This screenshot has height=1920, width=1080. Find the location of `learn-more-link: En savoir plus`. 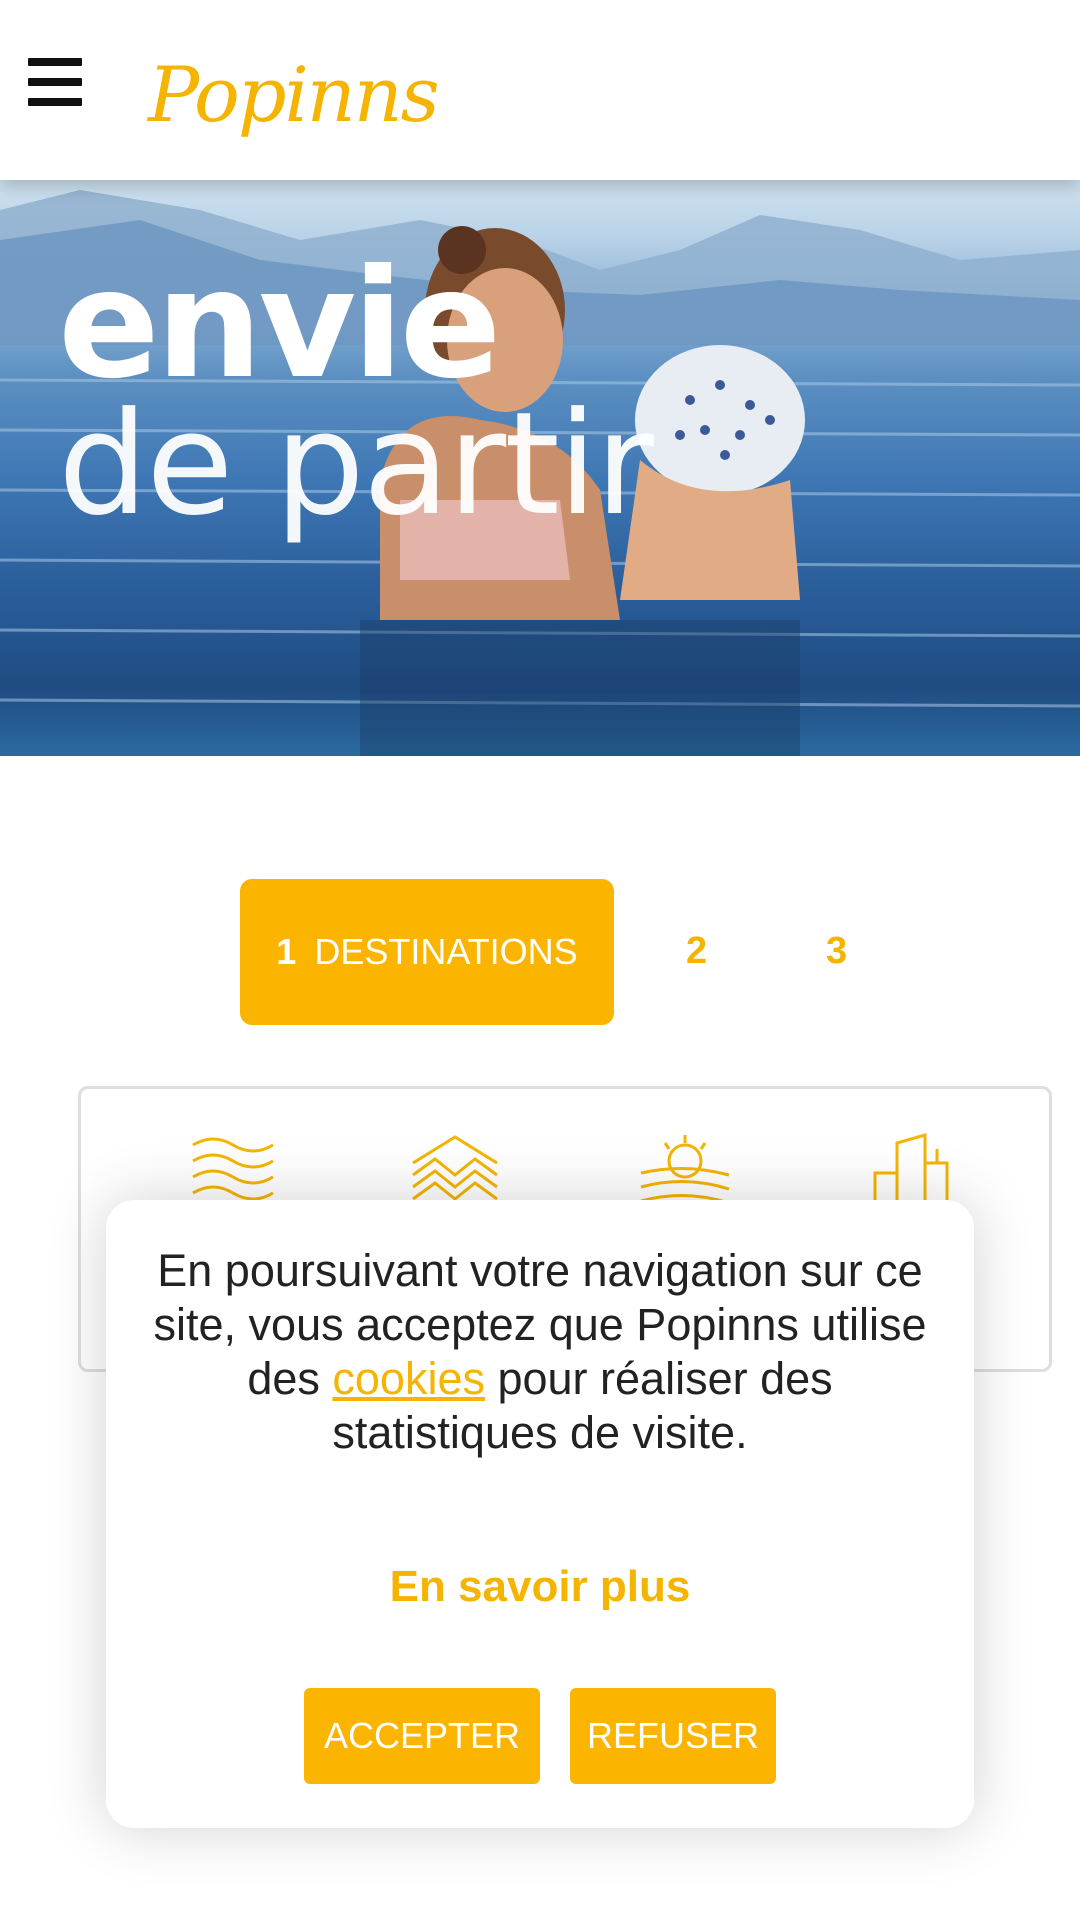

learn-more-link: En savoir plus is located at coordinates (540, 1587).